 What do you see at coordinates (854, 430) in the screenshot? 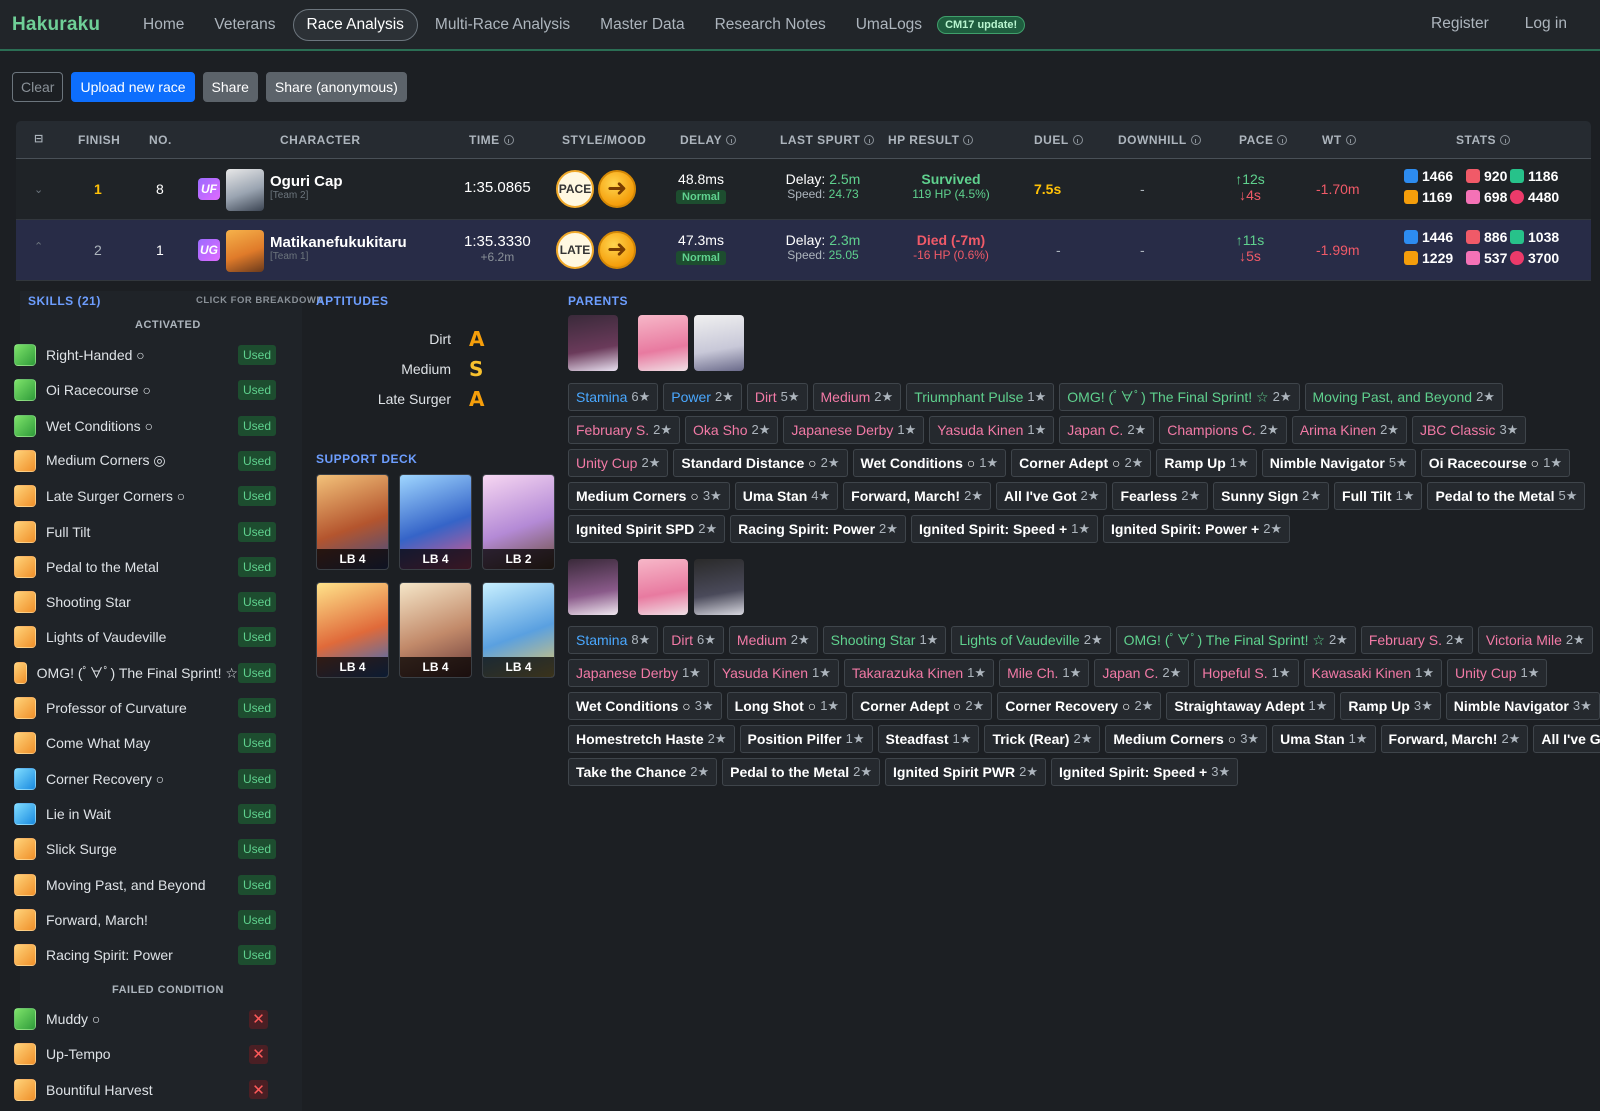
I see `spark-badge: Japanese Derby 1★` at bounding box center [854, 430].